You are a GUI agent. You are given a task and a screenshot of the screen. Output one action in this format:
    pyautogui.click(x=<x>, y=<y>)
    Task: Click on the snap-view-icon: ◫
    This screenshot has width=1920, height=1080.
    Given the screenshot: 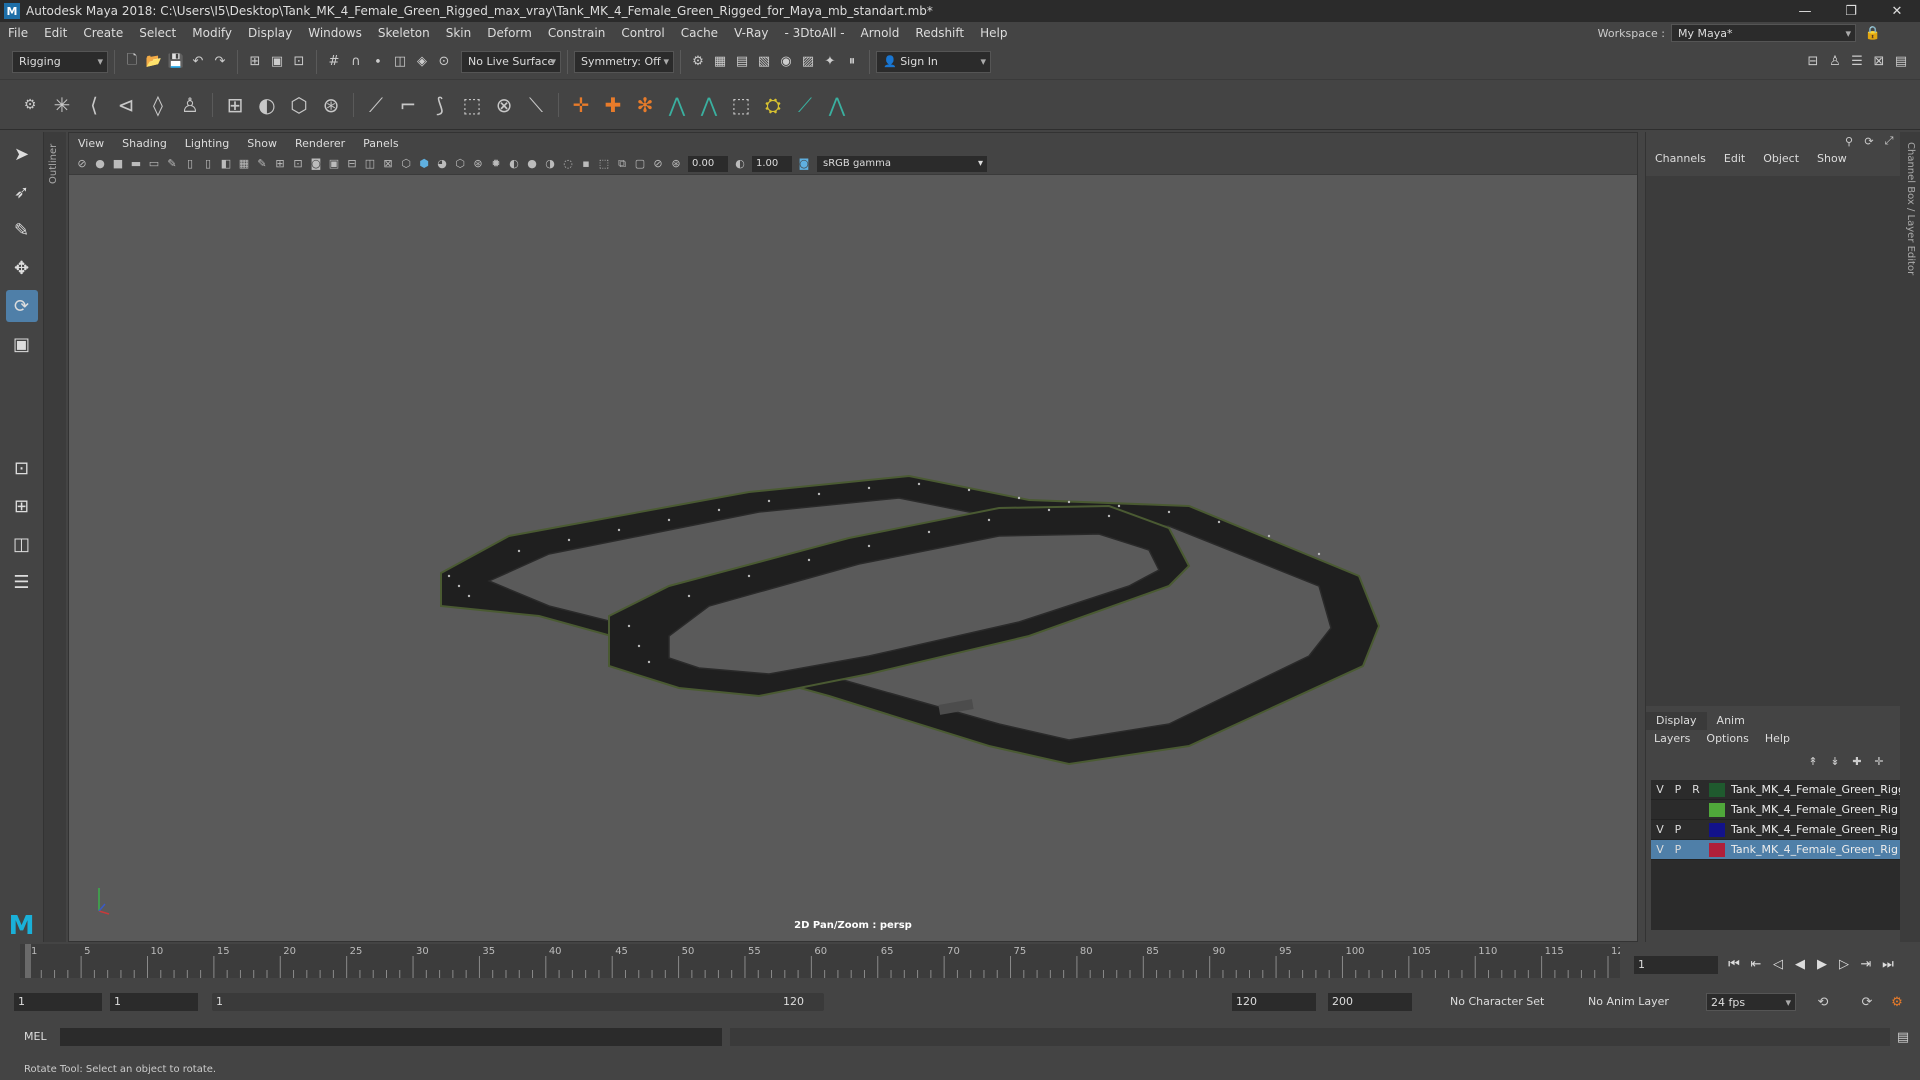 What is the action you would take?
    pyautogui.click(x=400, y=62)
    